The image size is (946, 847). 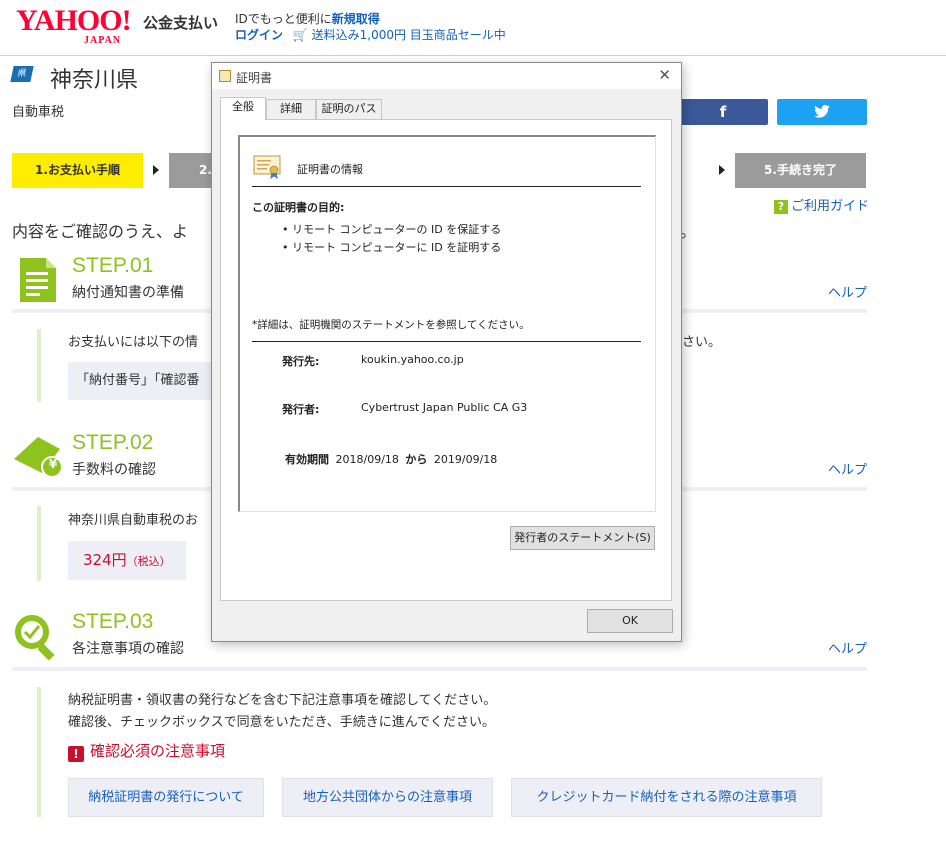 I want to click on step03-label: 各注意事項の確認, so click(x=128, y=649).